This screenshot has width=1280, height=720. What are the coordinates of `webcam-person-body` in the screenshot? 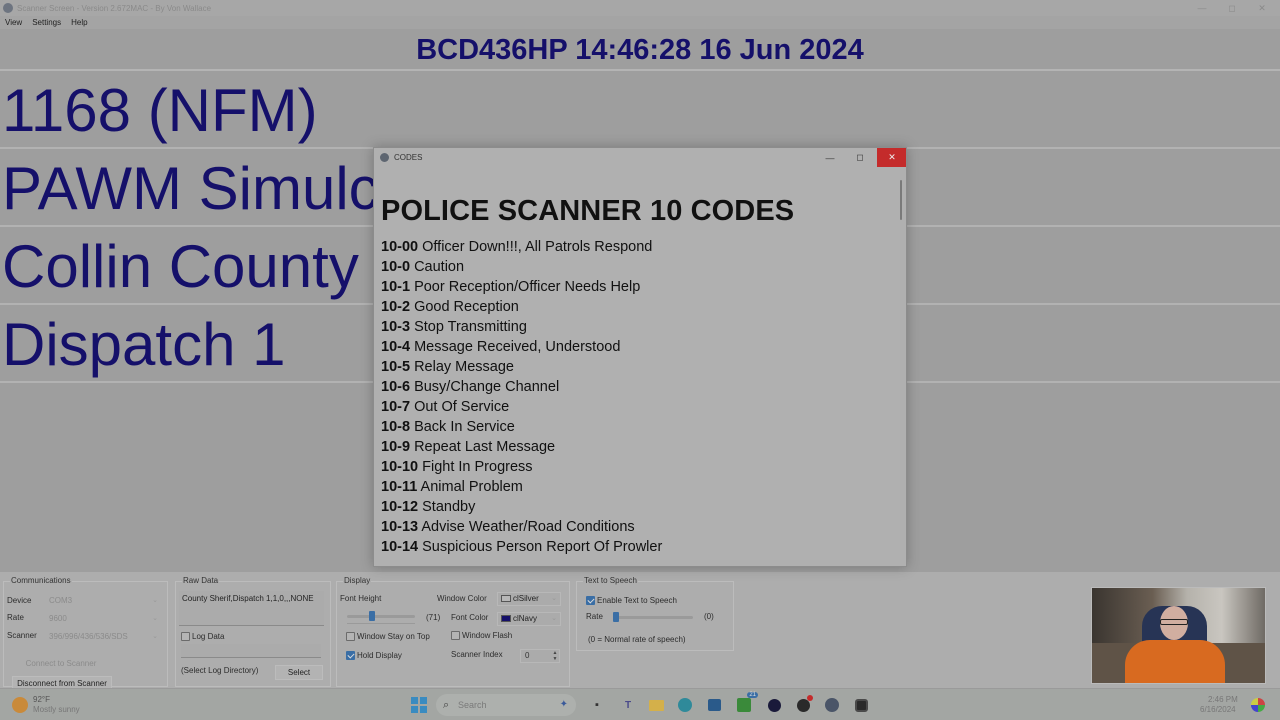 It's located at (1175, 661).